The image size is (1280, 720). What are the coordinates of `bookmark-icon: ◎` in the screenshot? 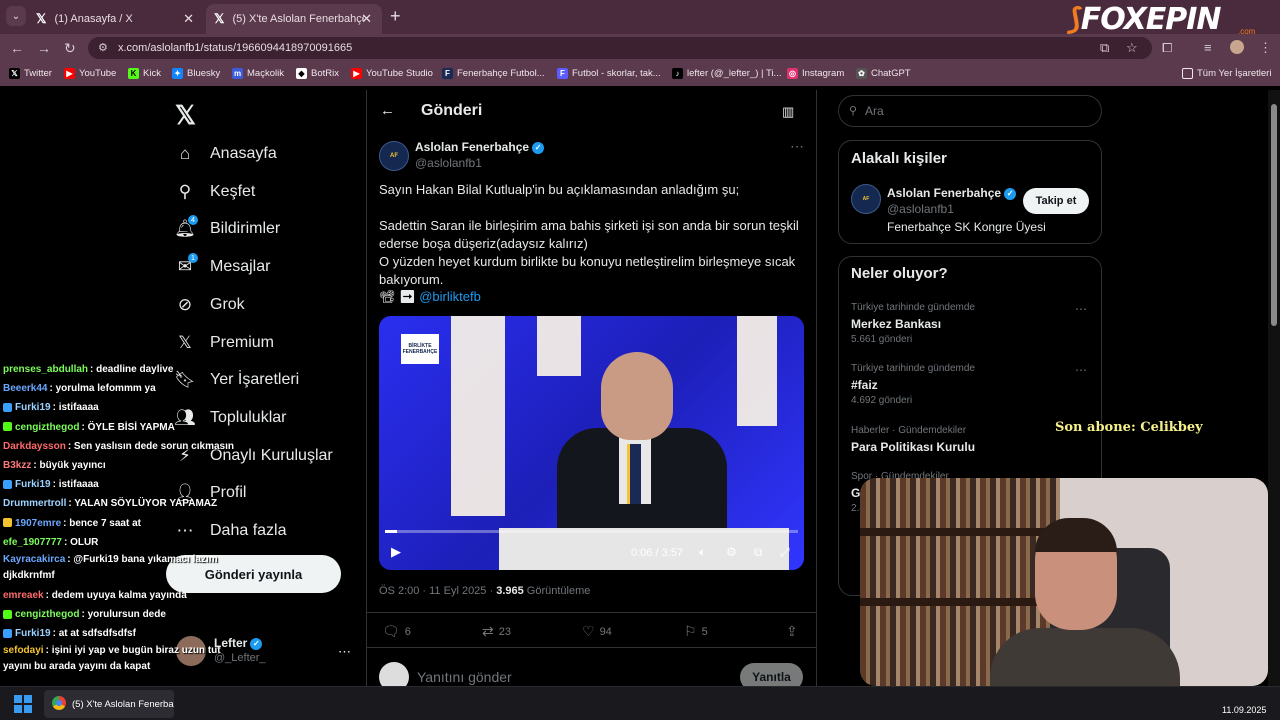 It's located at (792, 73).